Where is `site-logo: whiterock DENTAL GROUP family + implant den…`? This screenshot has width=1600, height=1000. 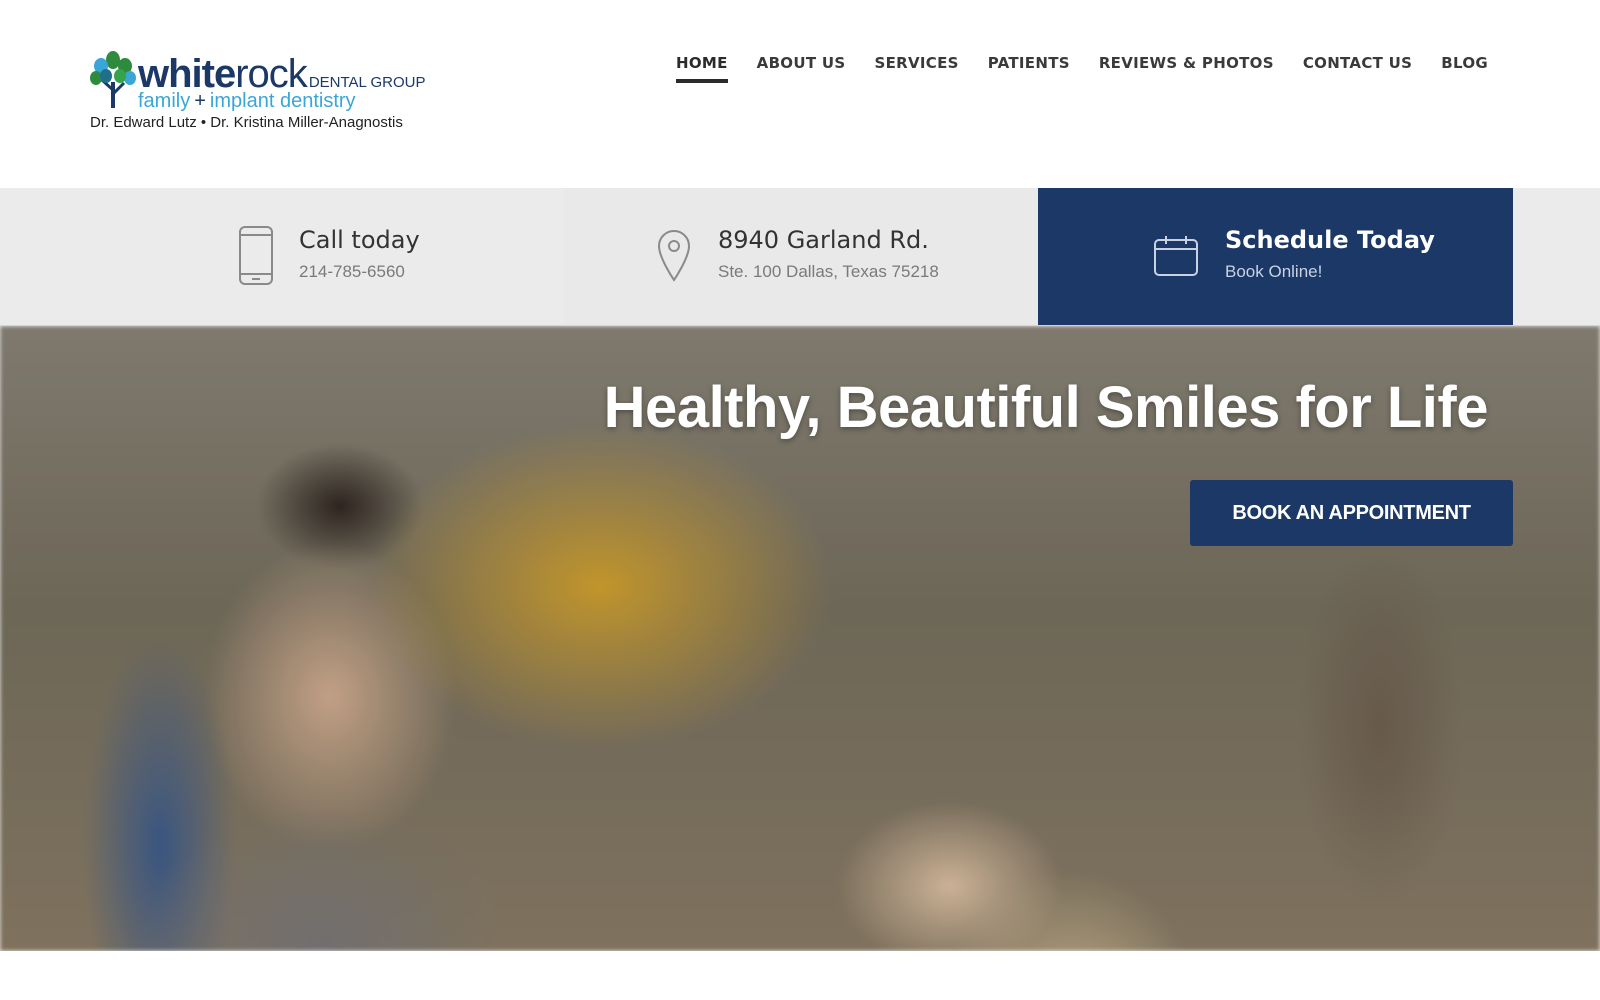
site-logo: whiterock DENTAL GROUP family + implant den… is located at coordinates (260, 92).